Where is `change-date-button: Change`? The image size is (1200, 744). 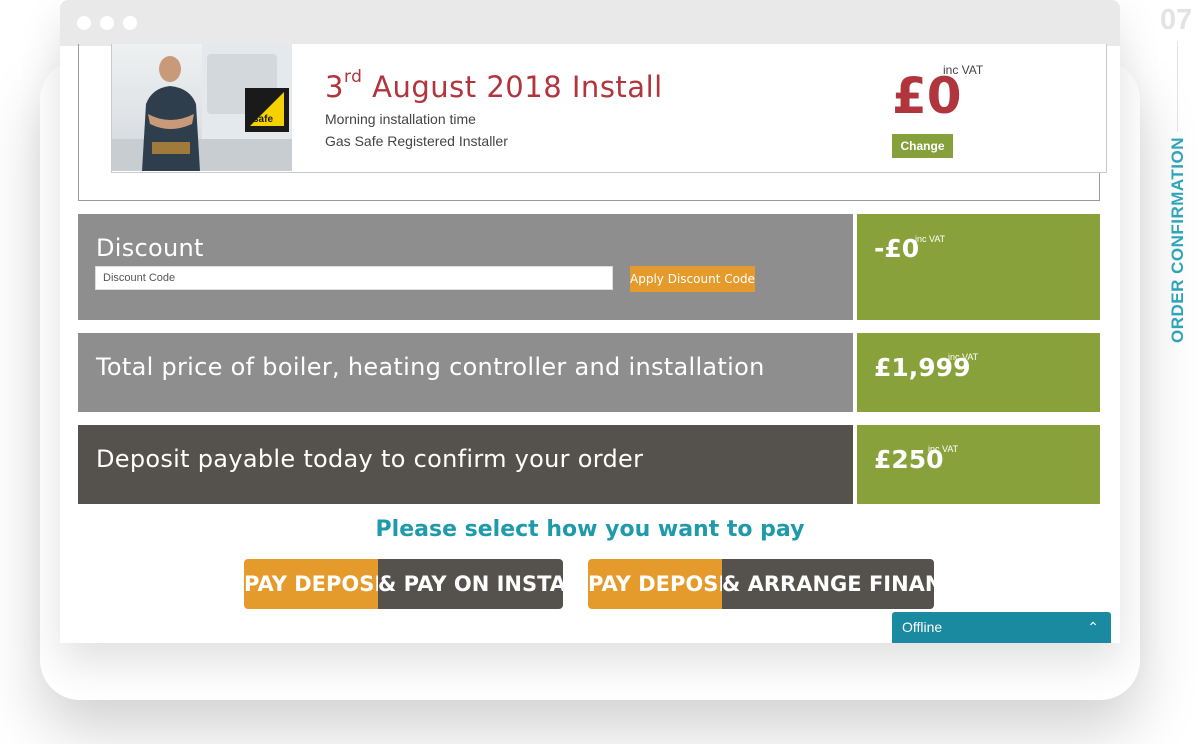
change-date-button: Change is located at coordinates (922, 146).